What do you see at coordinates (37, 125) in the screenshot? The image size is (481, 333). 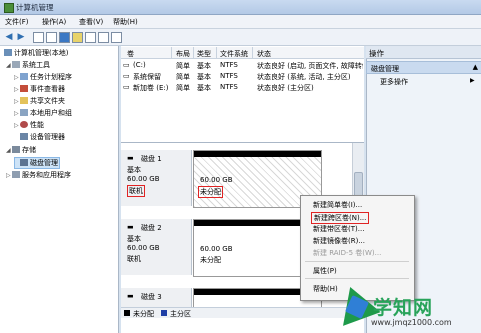 I see `tree-label: 性能` at bounding box center [37, 125].